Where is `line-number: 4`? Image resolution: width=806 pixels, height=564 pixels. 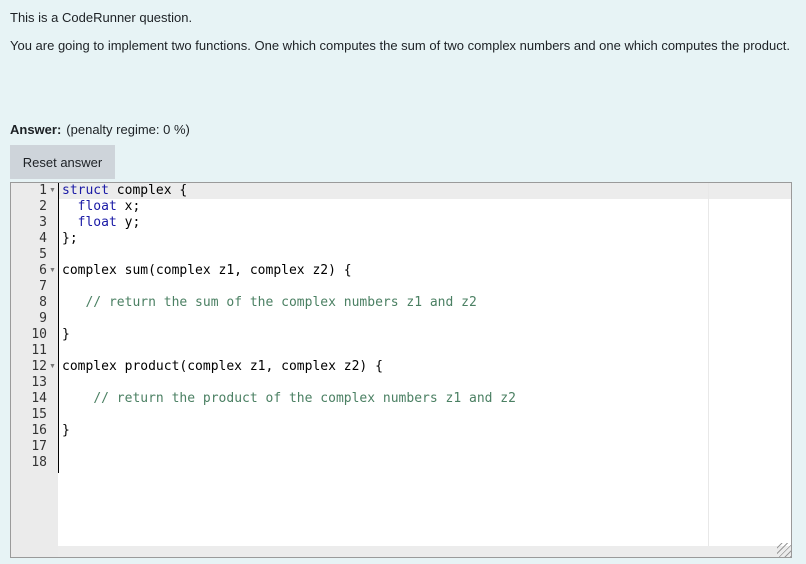 line-number: 4 is located at coordinates (43, 238).